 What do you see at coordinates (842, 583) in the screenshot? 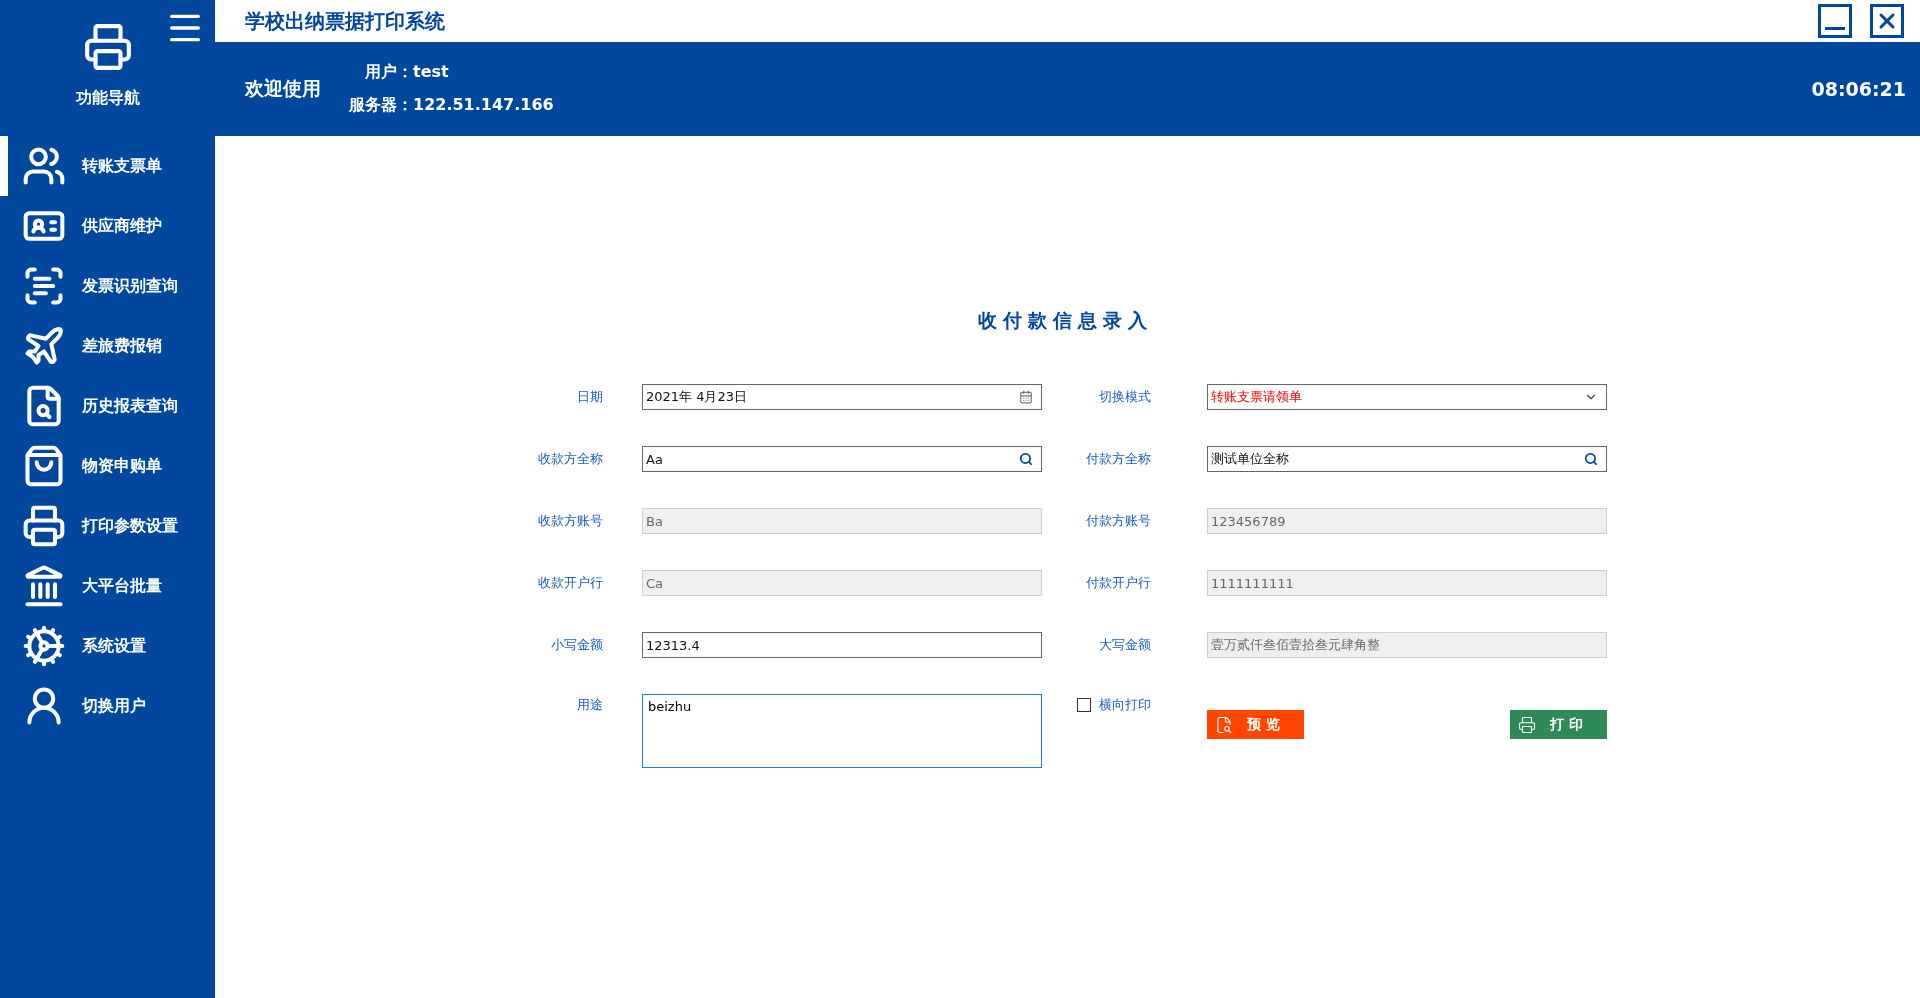
I see `input-field: Ca` at bounding box center [842, 583].